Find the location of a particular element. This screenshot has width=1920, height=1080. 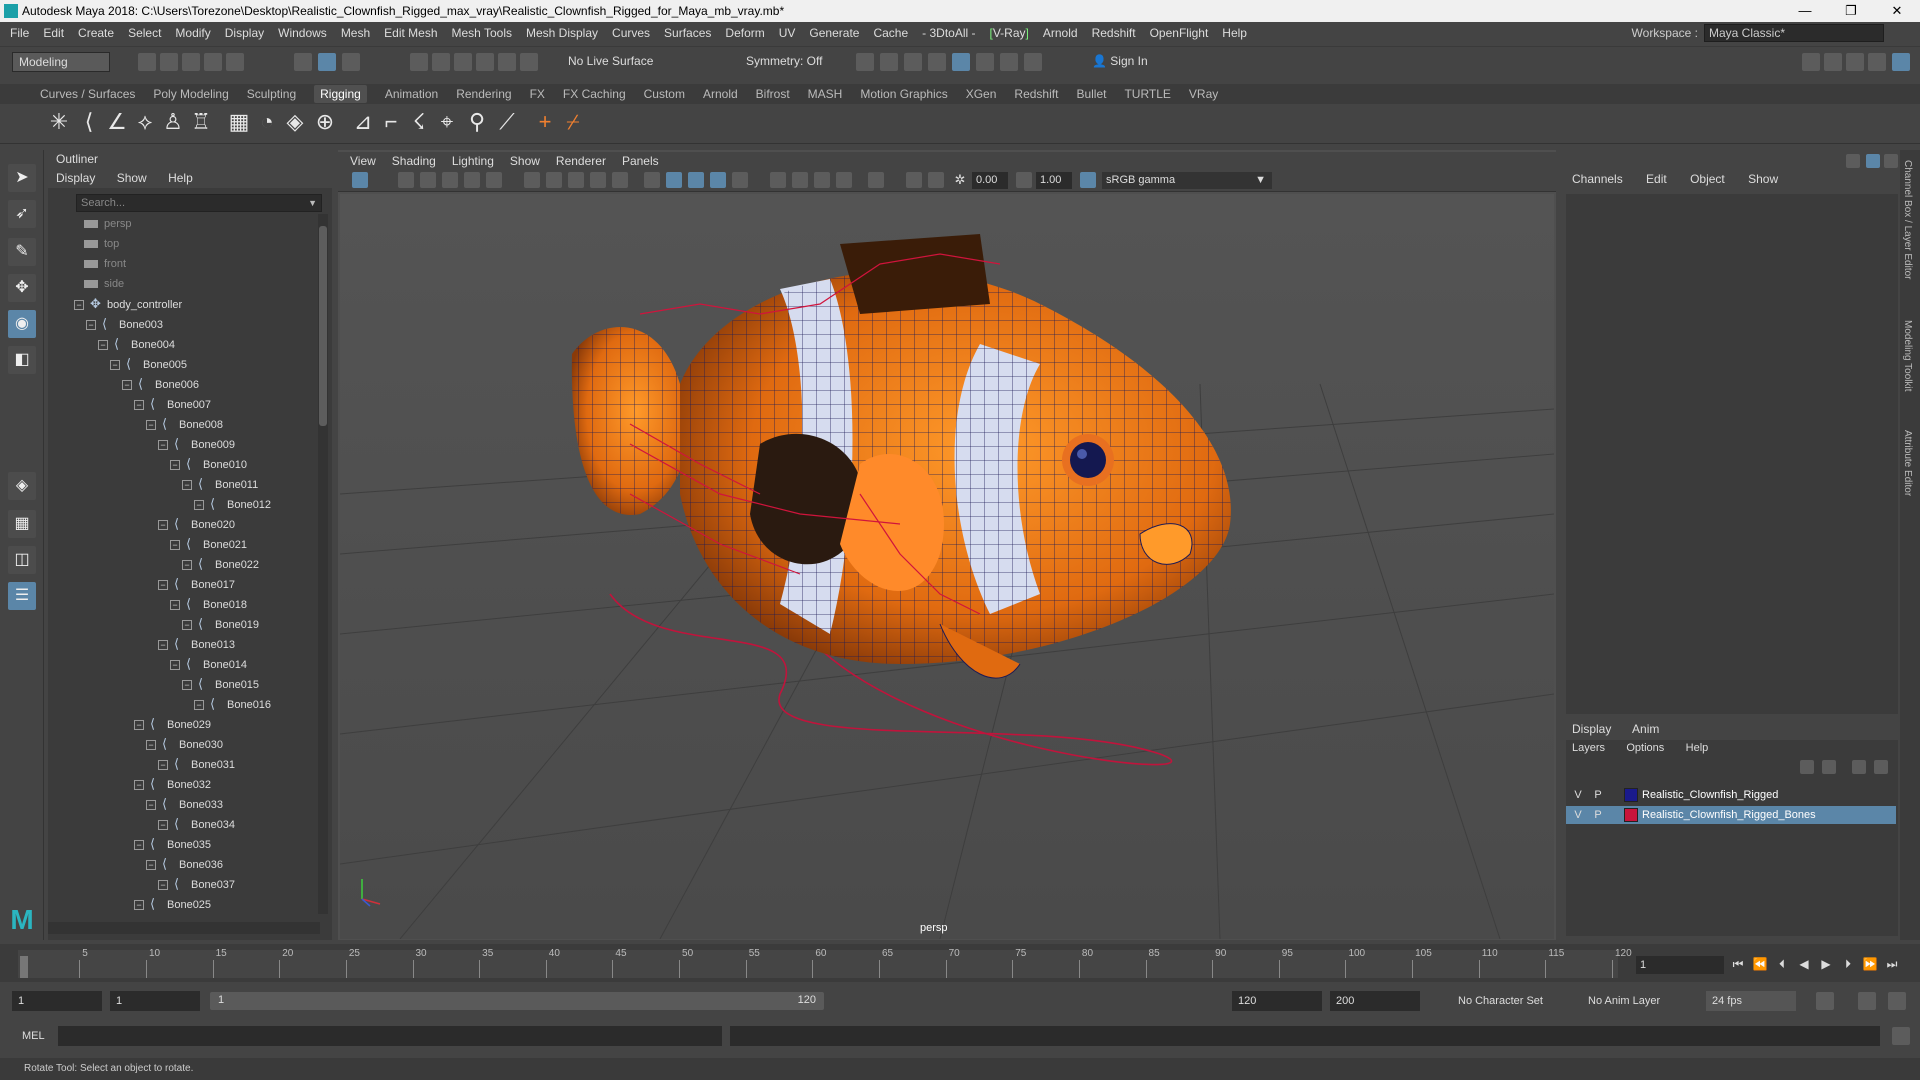

attribute-editor-toggle-icon is located at coordinates (1873, 161).